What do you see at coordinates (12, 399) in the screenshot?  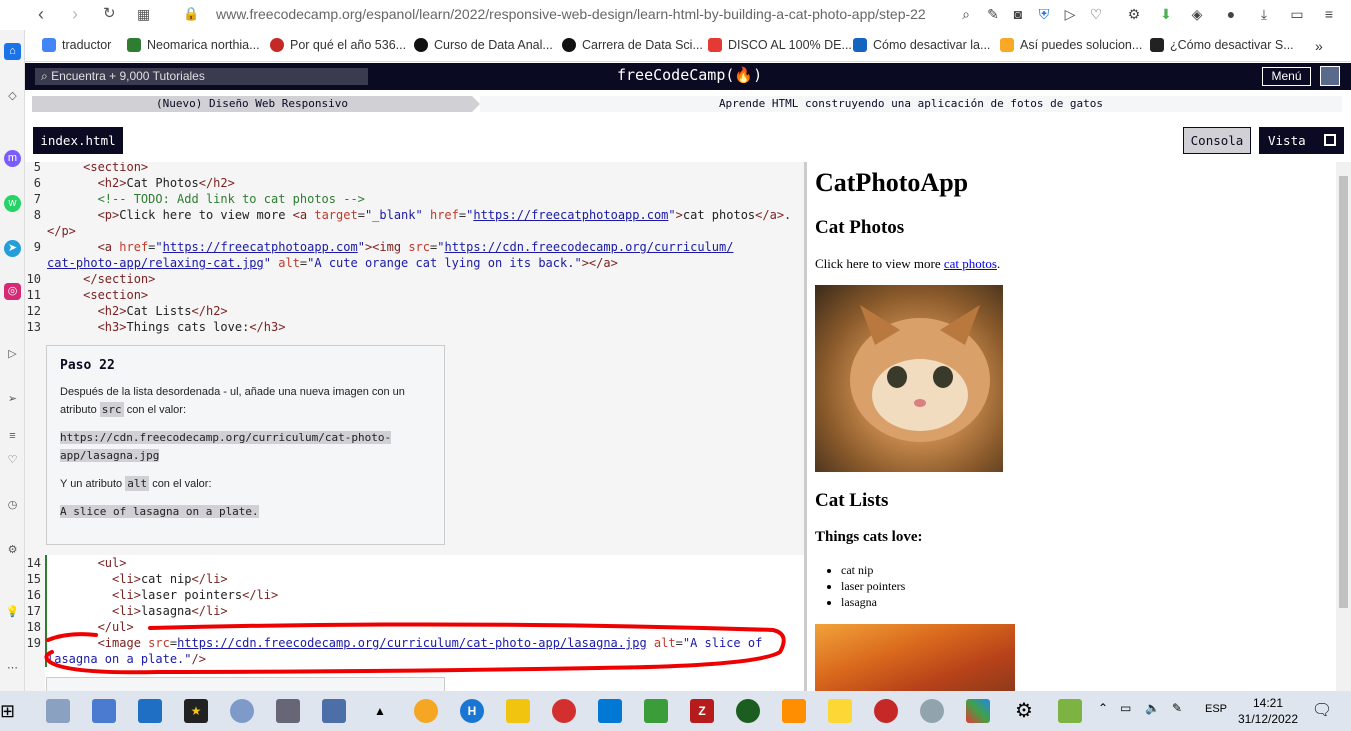 I see `send-sidebar-icon: ➢` at bounding box center [12, 399].